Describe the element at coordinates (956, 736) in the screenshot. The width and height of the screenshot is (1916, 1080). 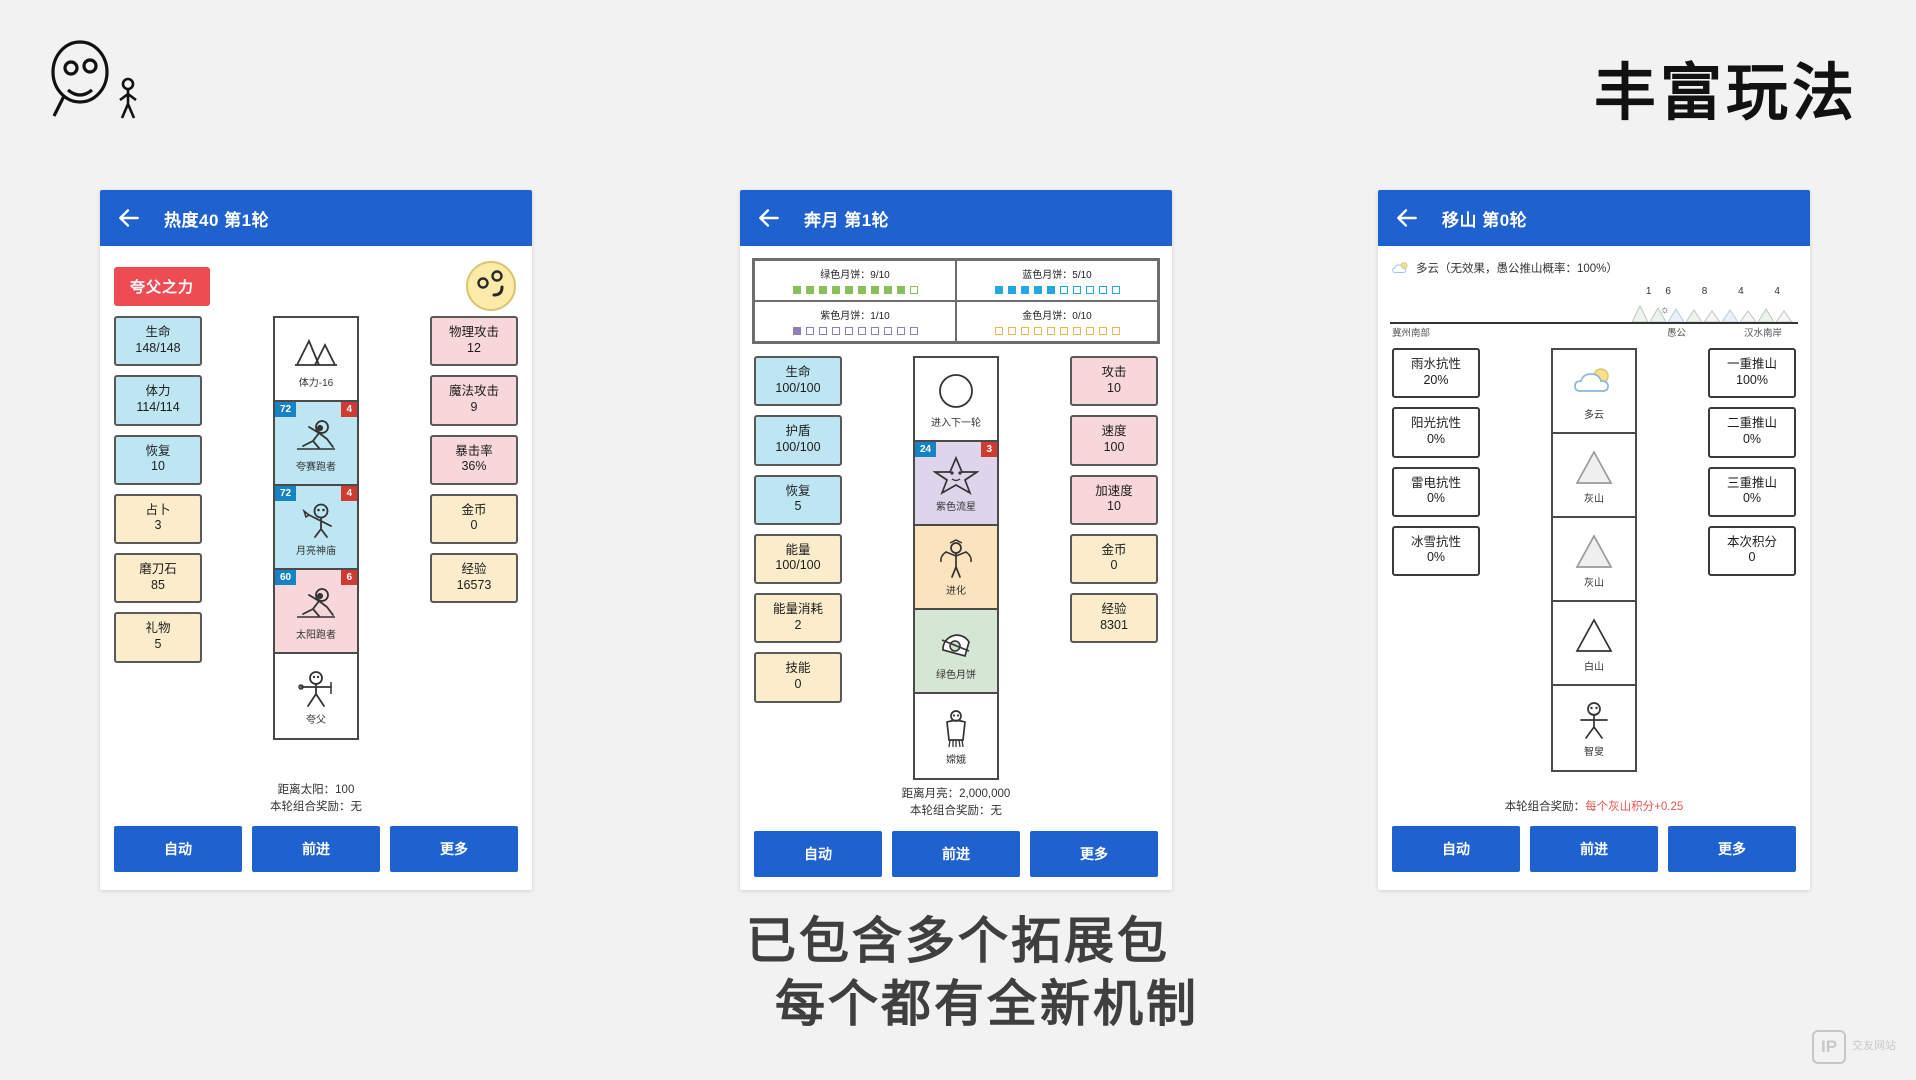
I see `game-card: 嫦娥` at that location.